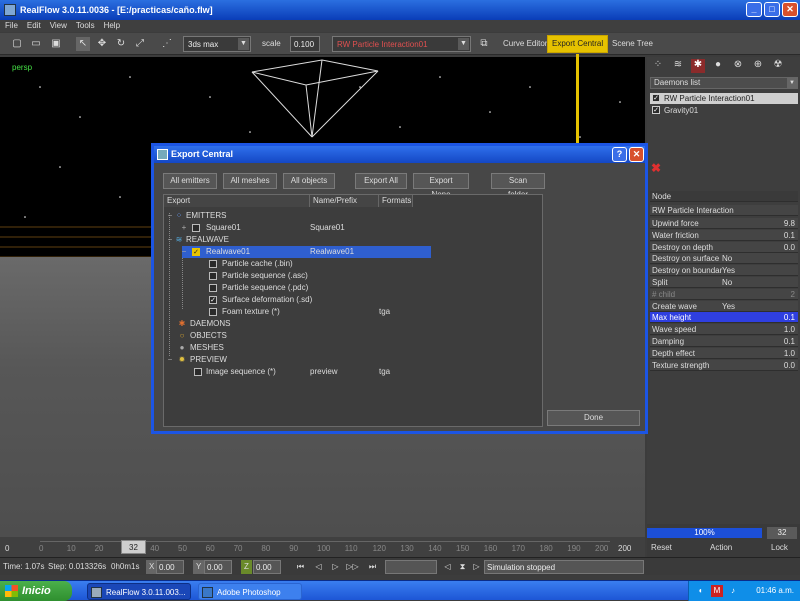  Describe the element at coordinates (190, 181) in the screenshot. I see `all-emitters-button: All emitters` at that location.